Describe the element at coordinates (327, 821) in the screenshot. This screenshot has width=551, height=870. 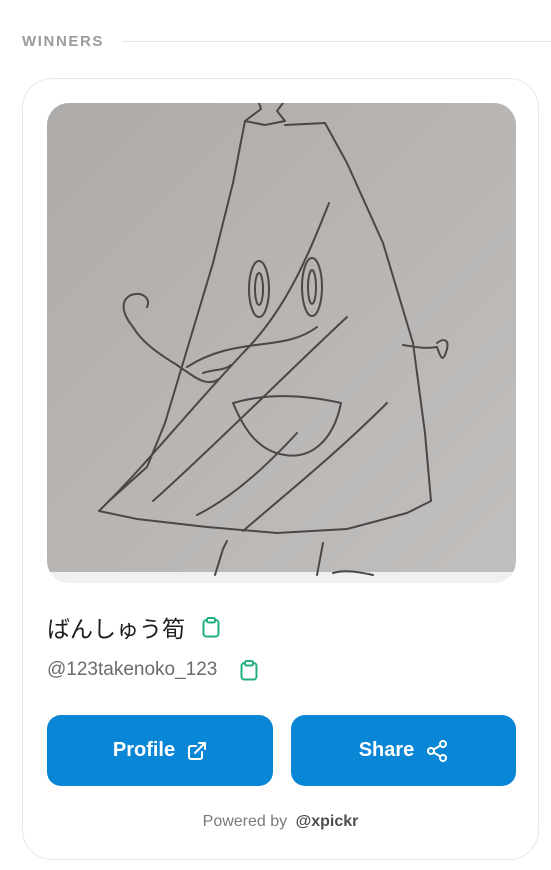
I see `powered-by-brand-link: @xpickr` at that location.